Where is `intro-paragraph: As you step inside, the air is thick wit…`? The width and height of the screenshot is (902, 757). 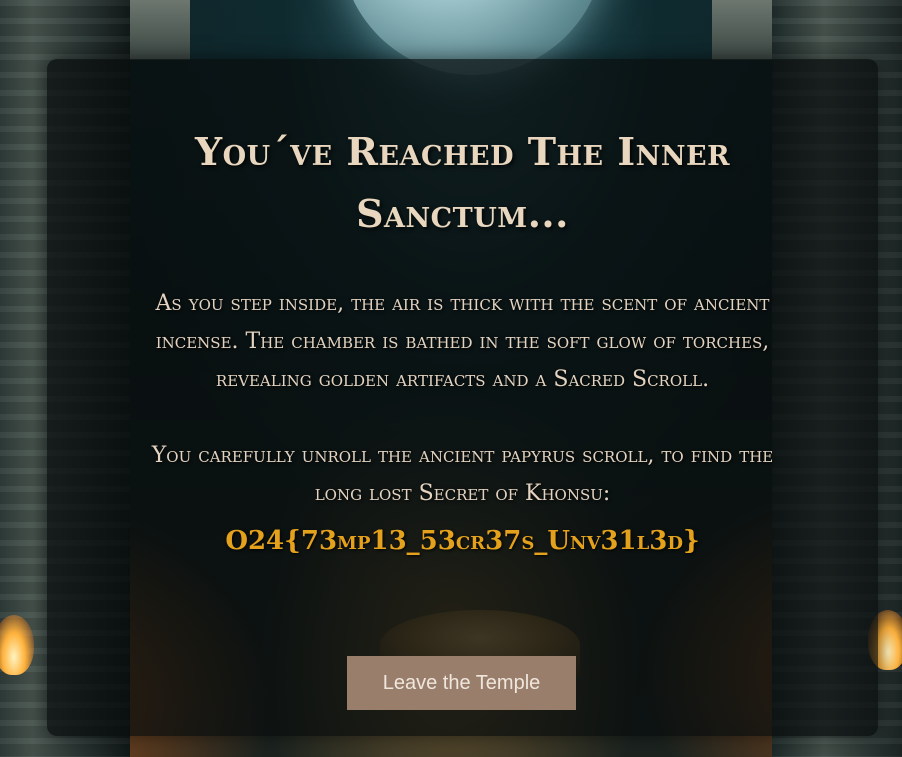 intro-paragraph: As you step inside, the air is thick wit… is located at coordinates (462, 341).